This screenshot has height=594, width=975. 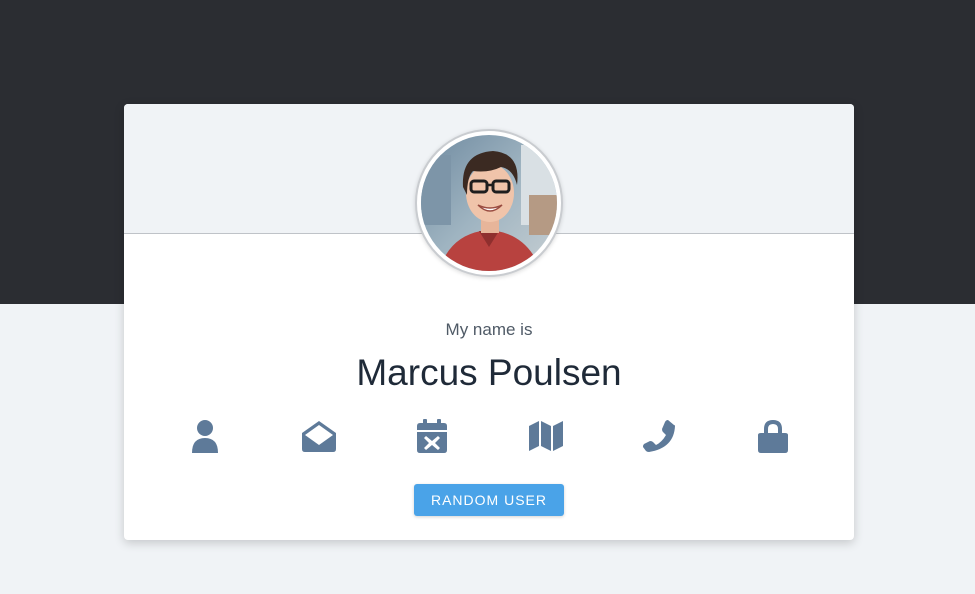 I want to click on phone-icon, so click(x=659, y=436).